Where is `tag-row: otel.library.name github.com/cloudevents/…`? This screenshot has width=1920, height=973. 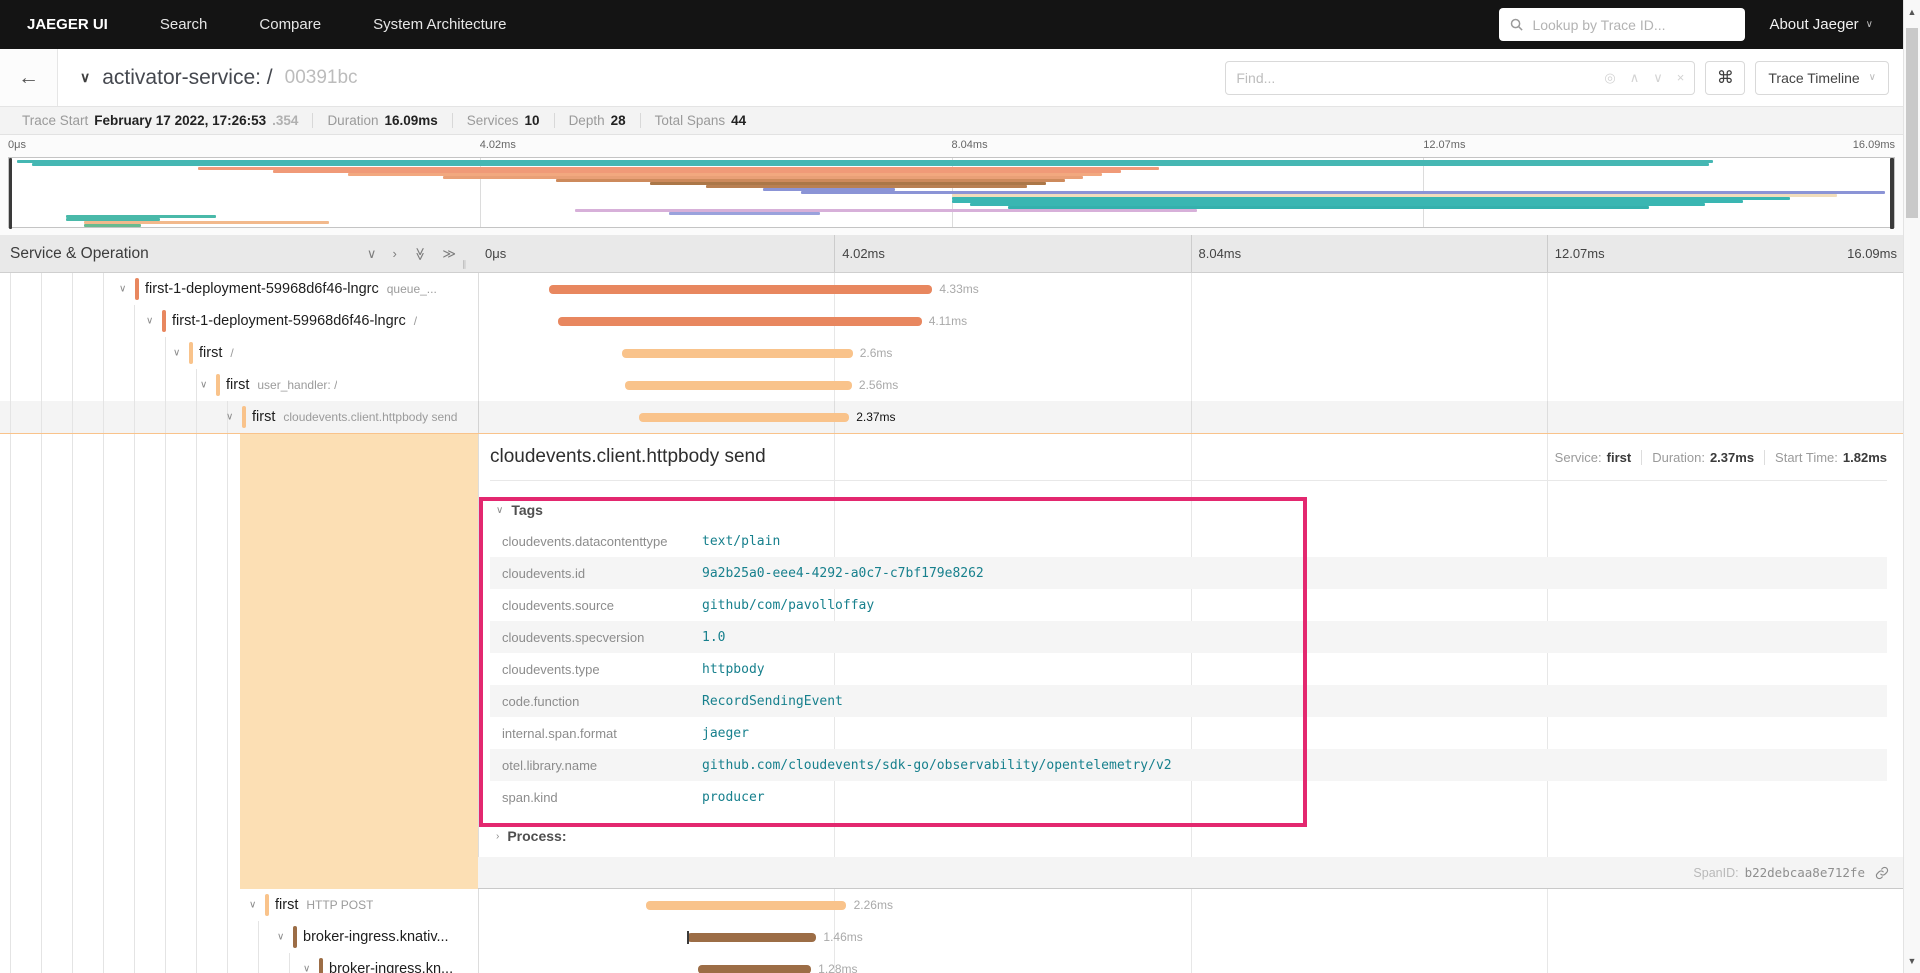 tag-row: otel.library.name github.com/cloudevents/… is located at coordinates (1188, 765).